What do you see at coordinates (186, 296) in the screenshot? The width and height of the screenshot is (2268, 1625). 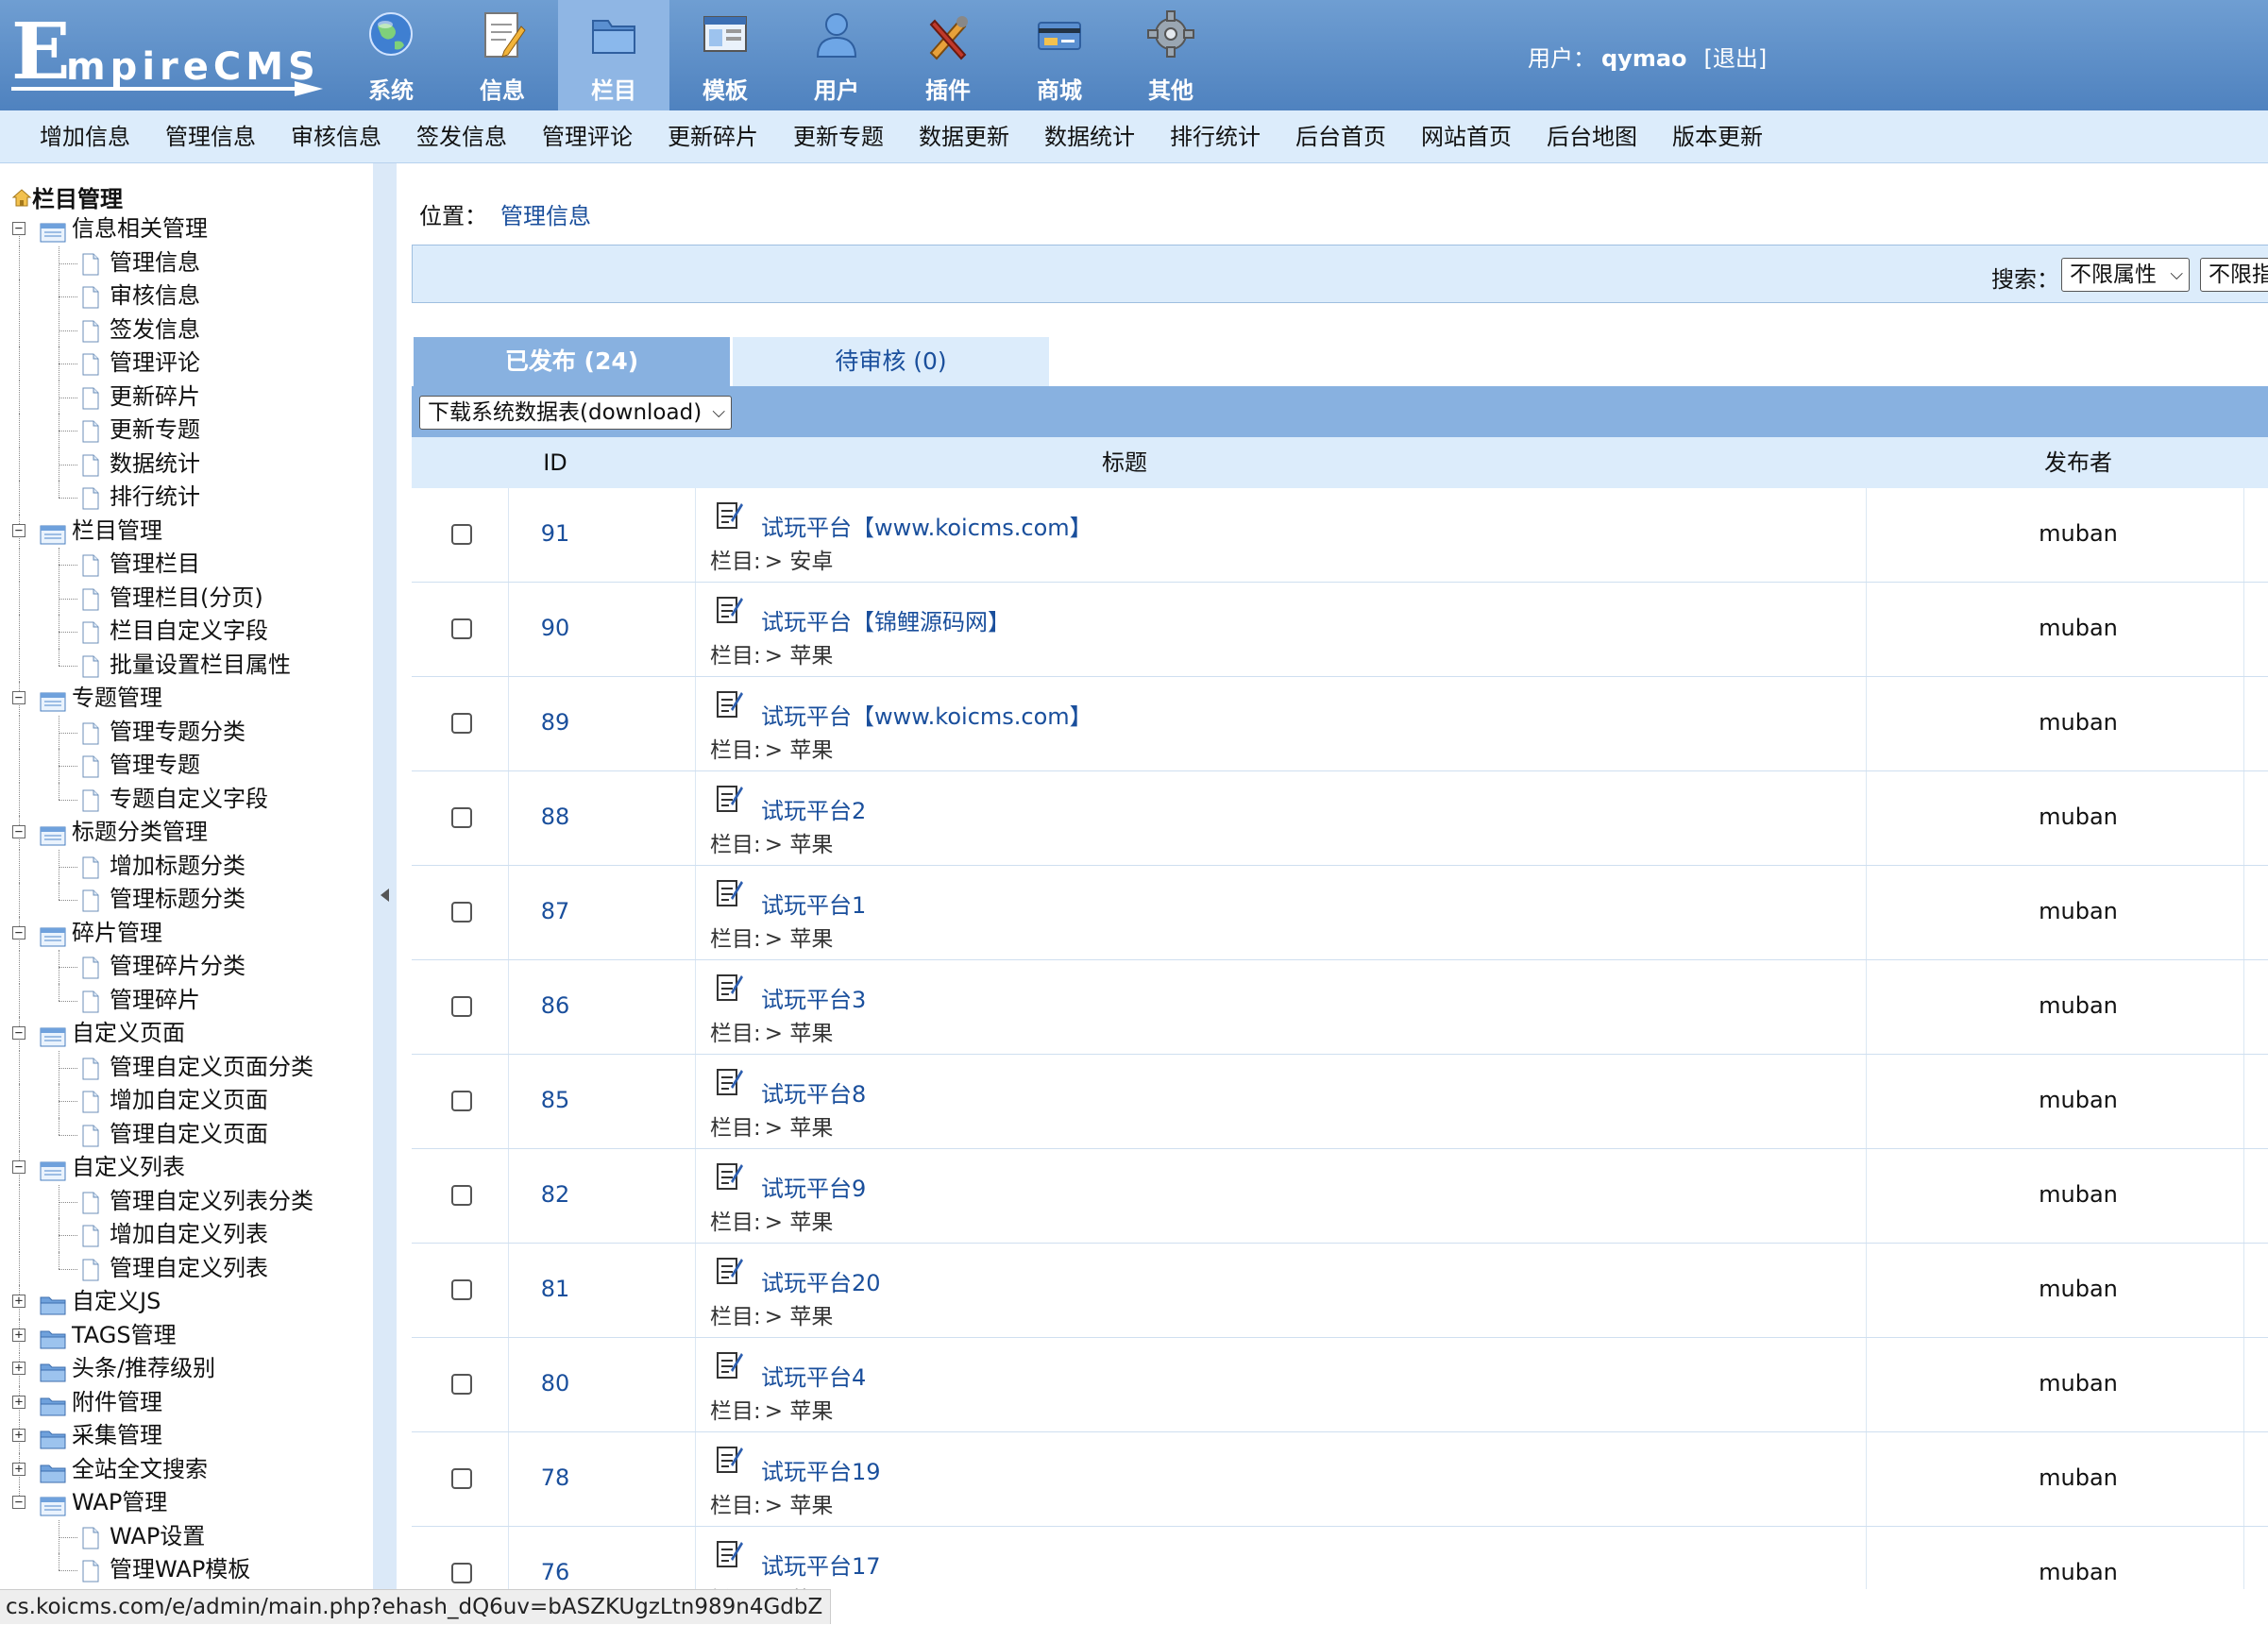 I see `tree-leaf: 审核信息` at bounding box center [186, 296].